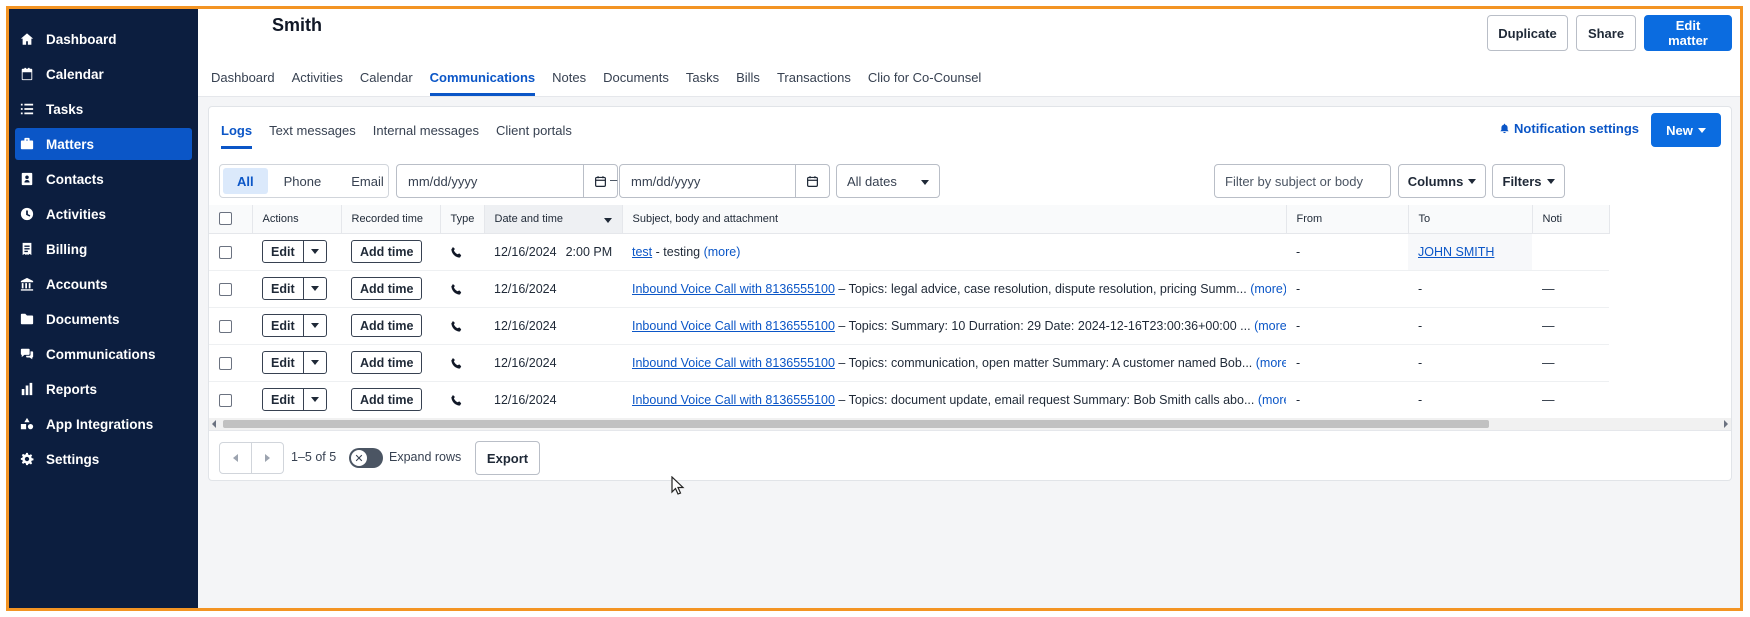  What do you see at coordinates (317, 77) in the screenshot?
I see `tab-activities: Activities` at bounding box center [317, 77].